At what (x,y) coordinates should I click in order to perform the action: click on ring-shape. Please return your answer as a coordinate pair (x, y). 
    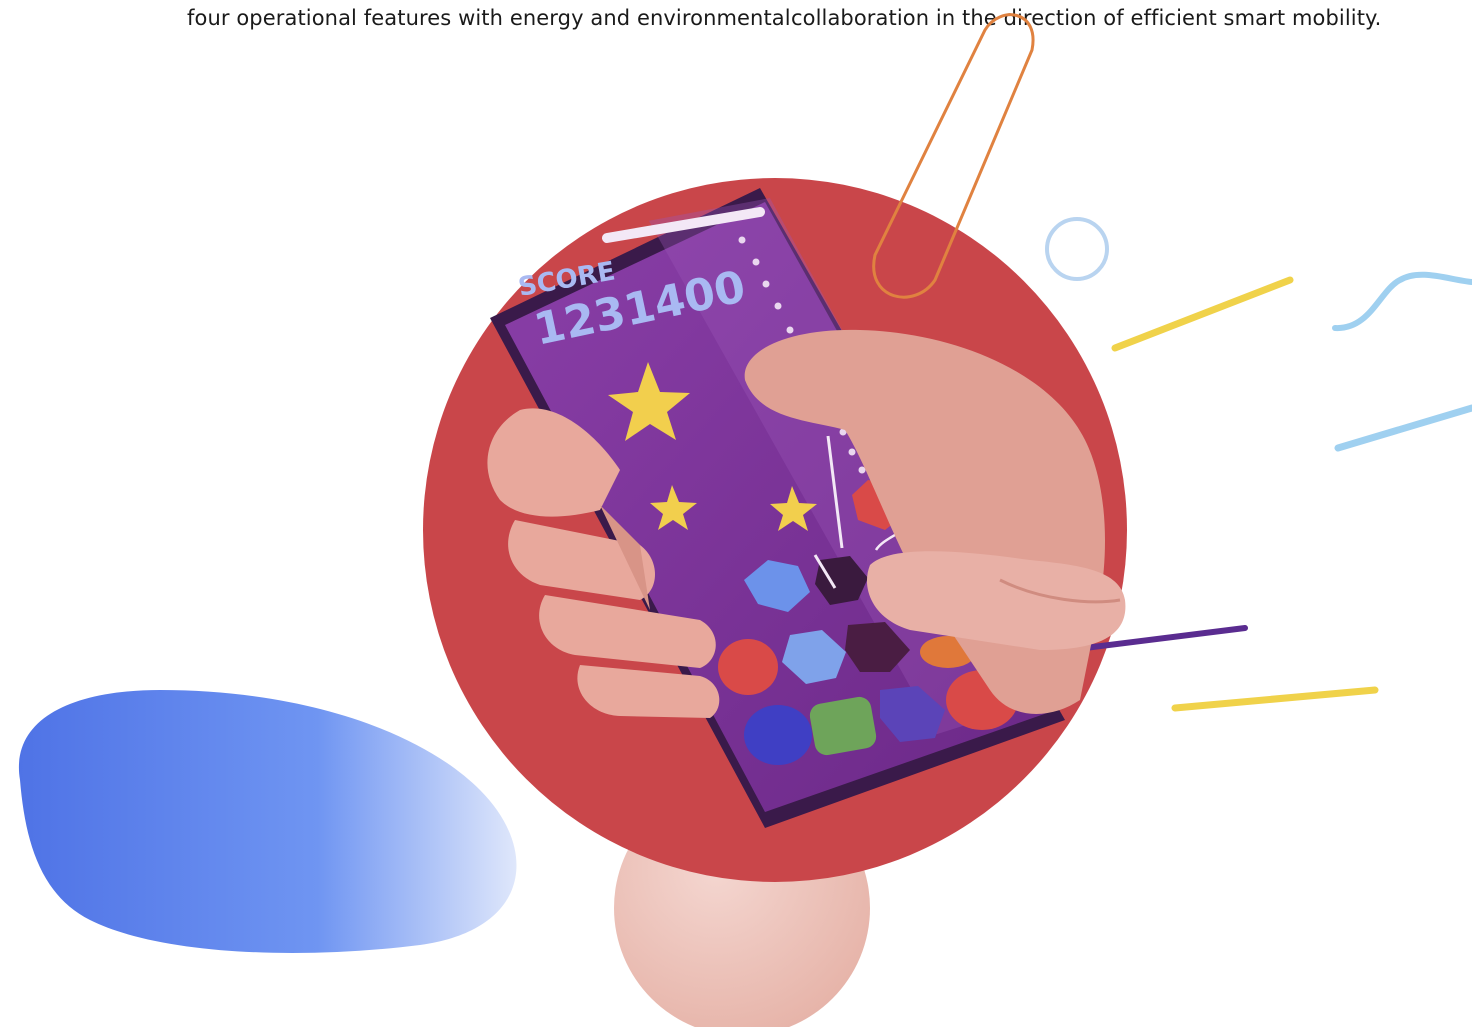
    Looking at the image, I should click on (1077, 249).